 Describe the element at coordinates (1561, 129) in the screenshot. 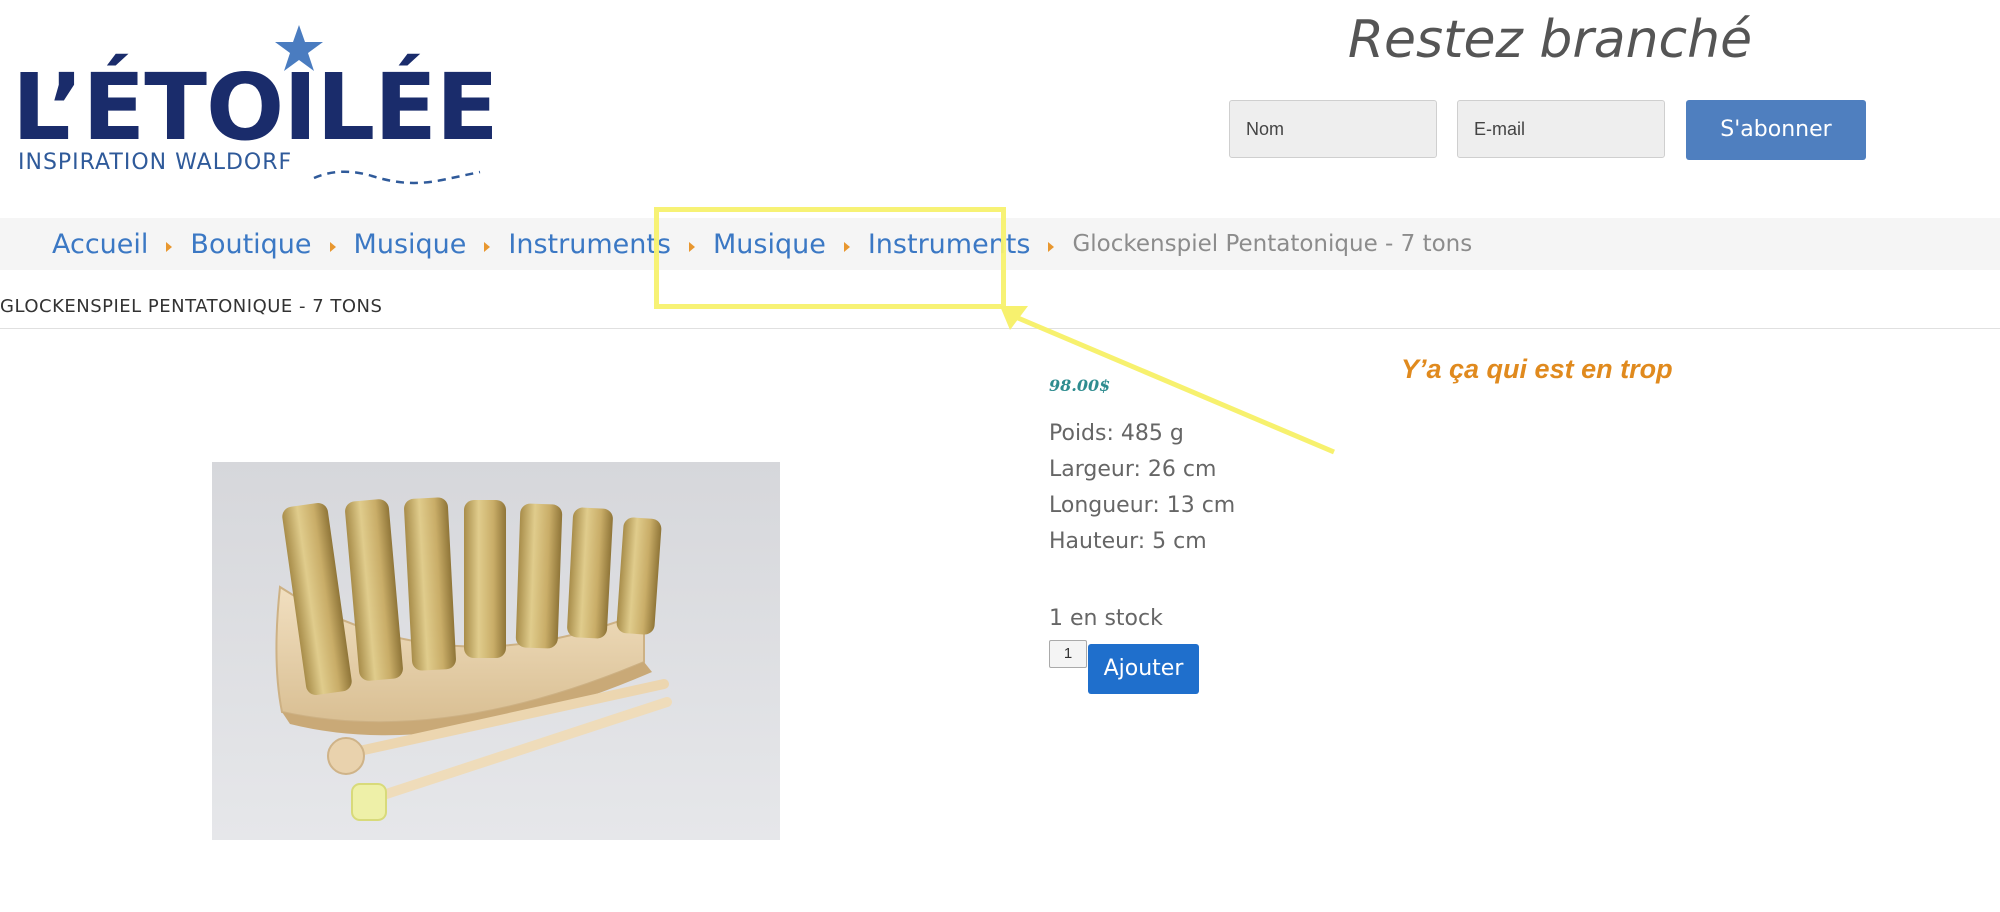

I see `email-input: E-mail` at that location.